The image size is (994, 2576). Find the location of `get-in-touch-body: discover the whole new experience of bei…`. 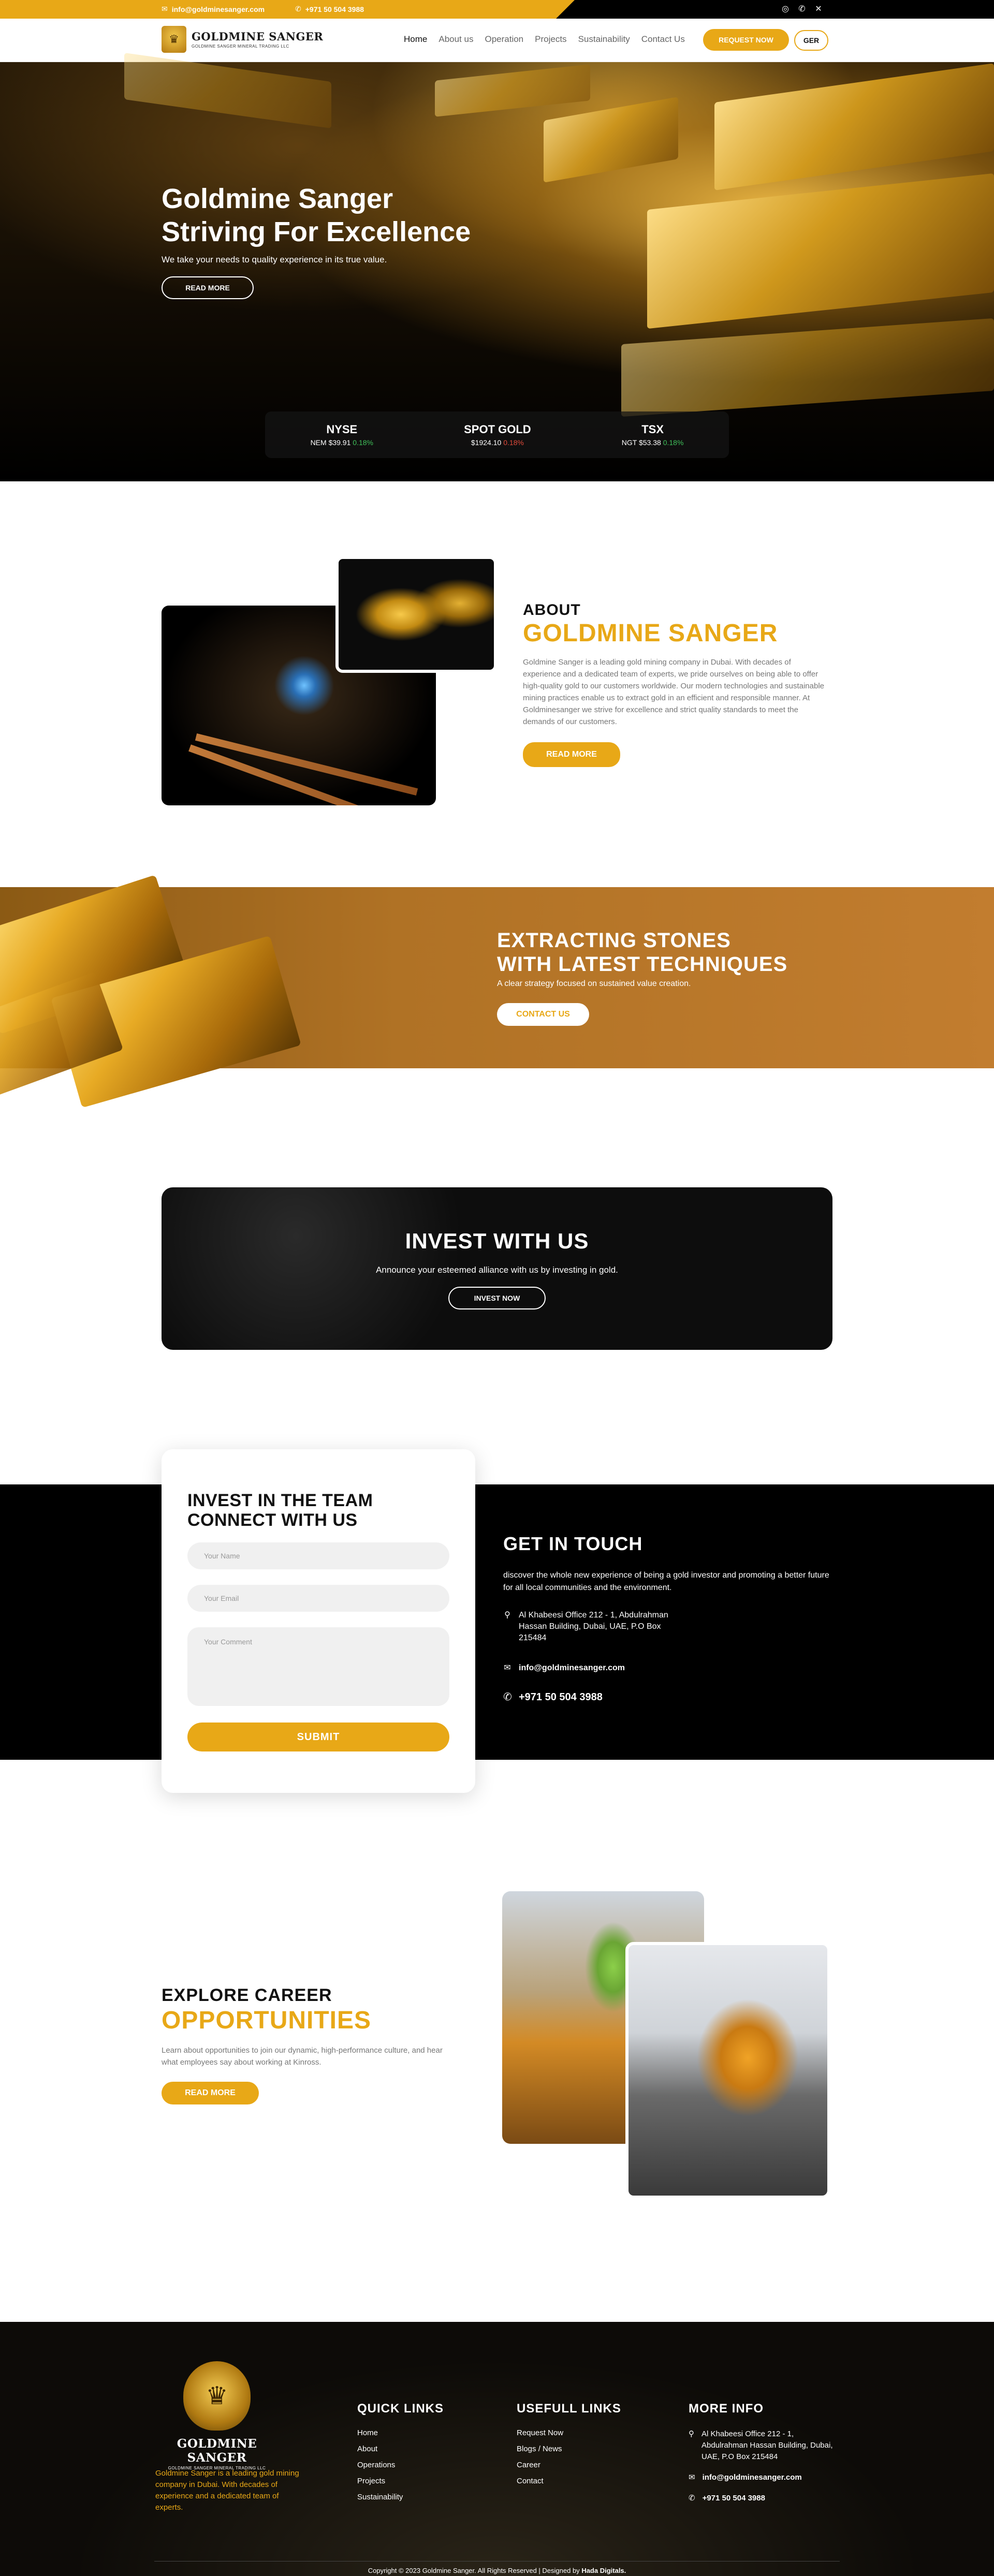

get-in-touch-body: discover the whole new experience of bei… is located at coordinates (666, 1582).